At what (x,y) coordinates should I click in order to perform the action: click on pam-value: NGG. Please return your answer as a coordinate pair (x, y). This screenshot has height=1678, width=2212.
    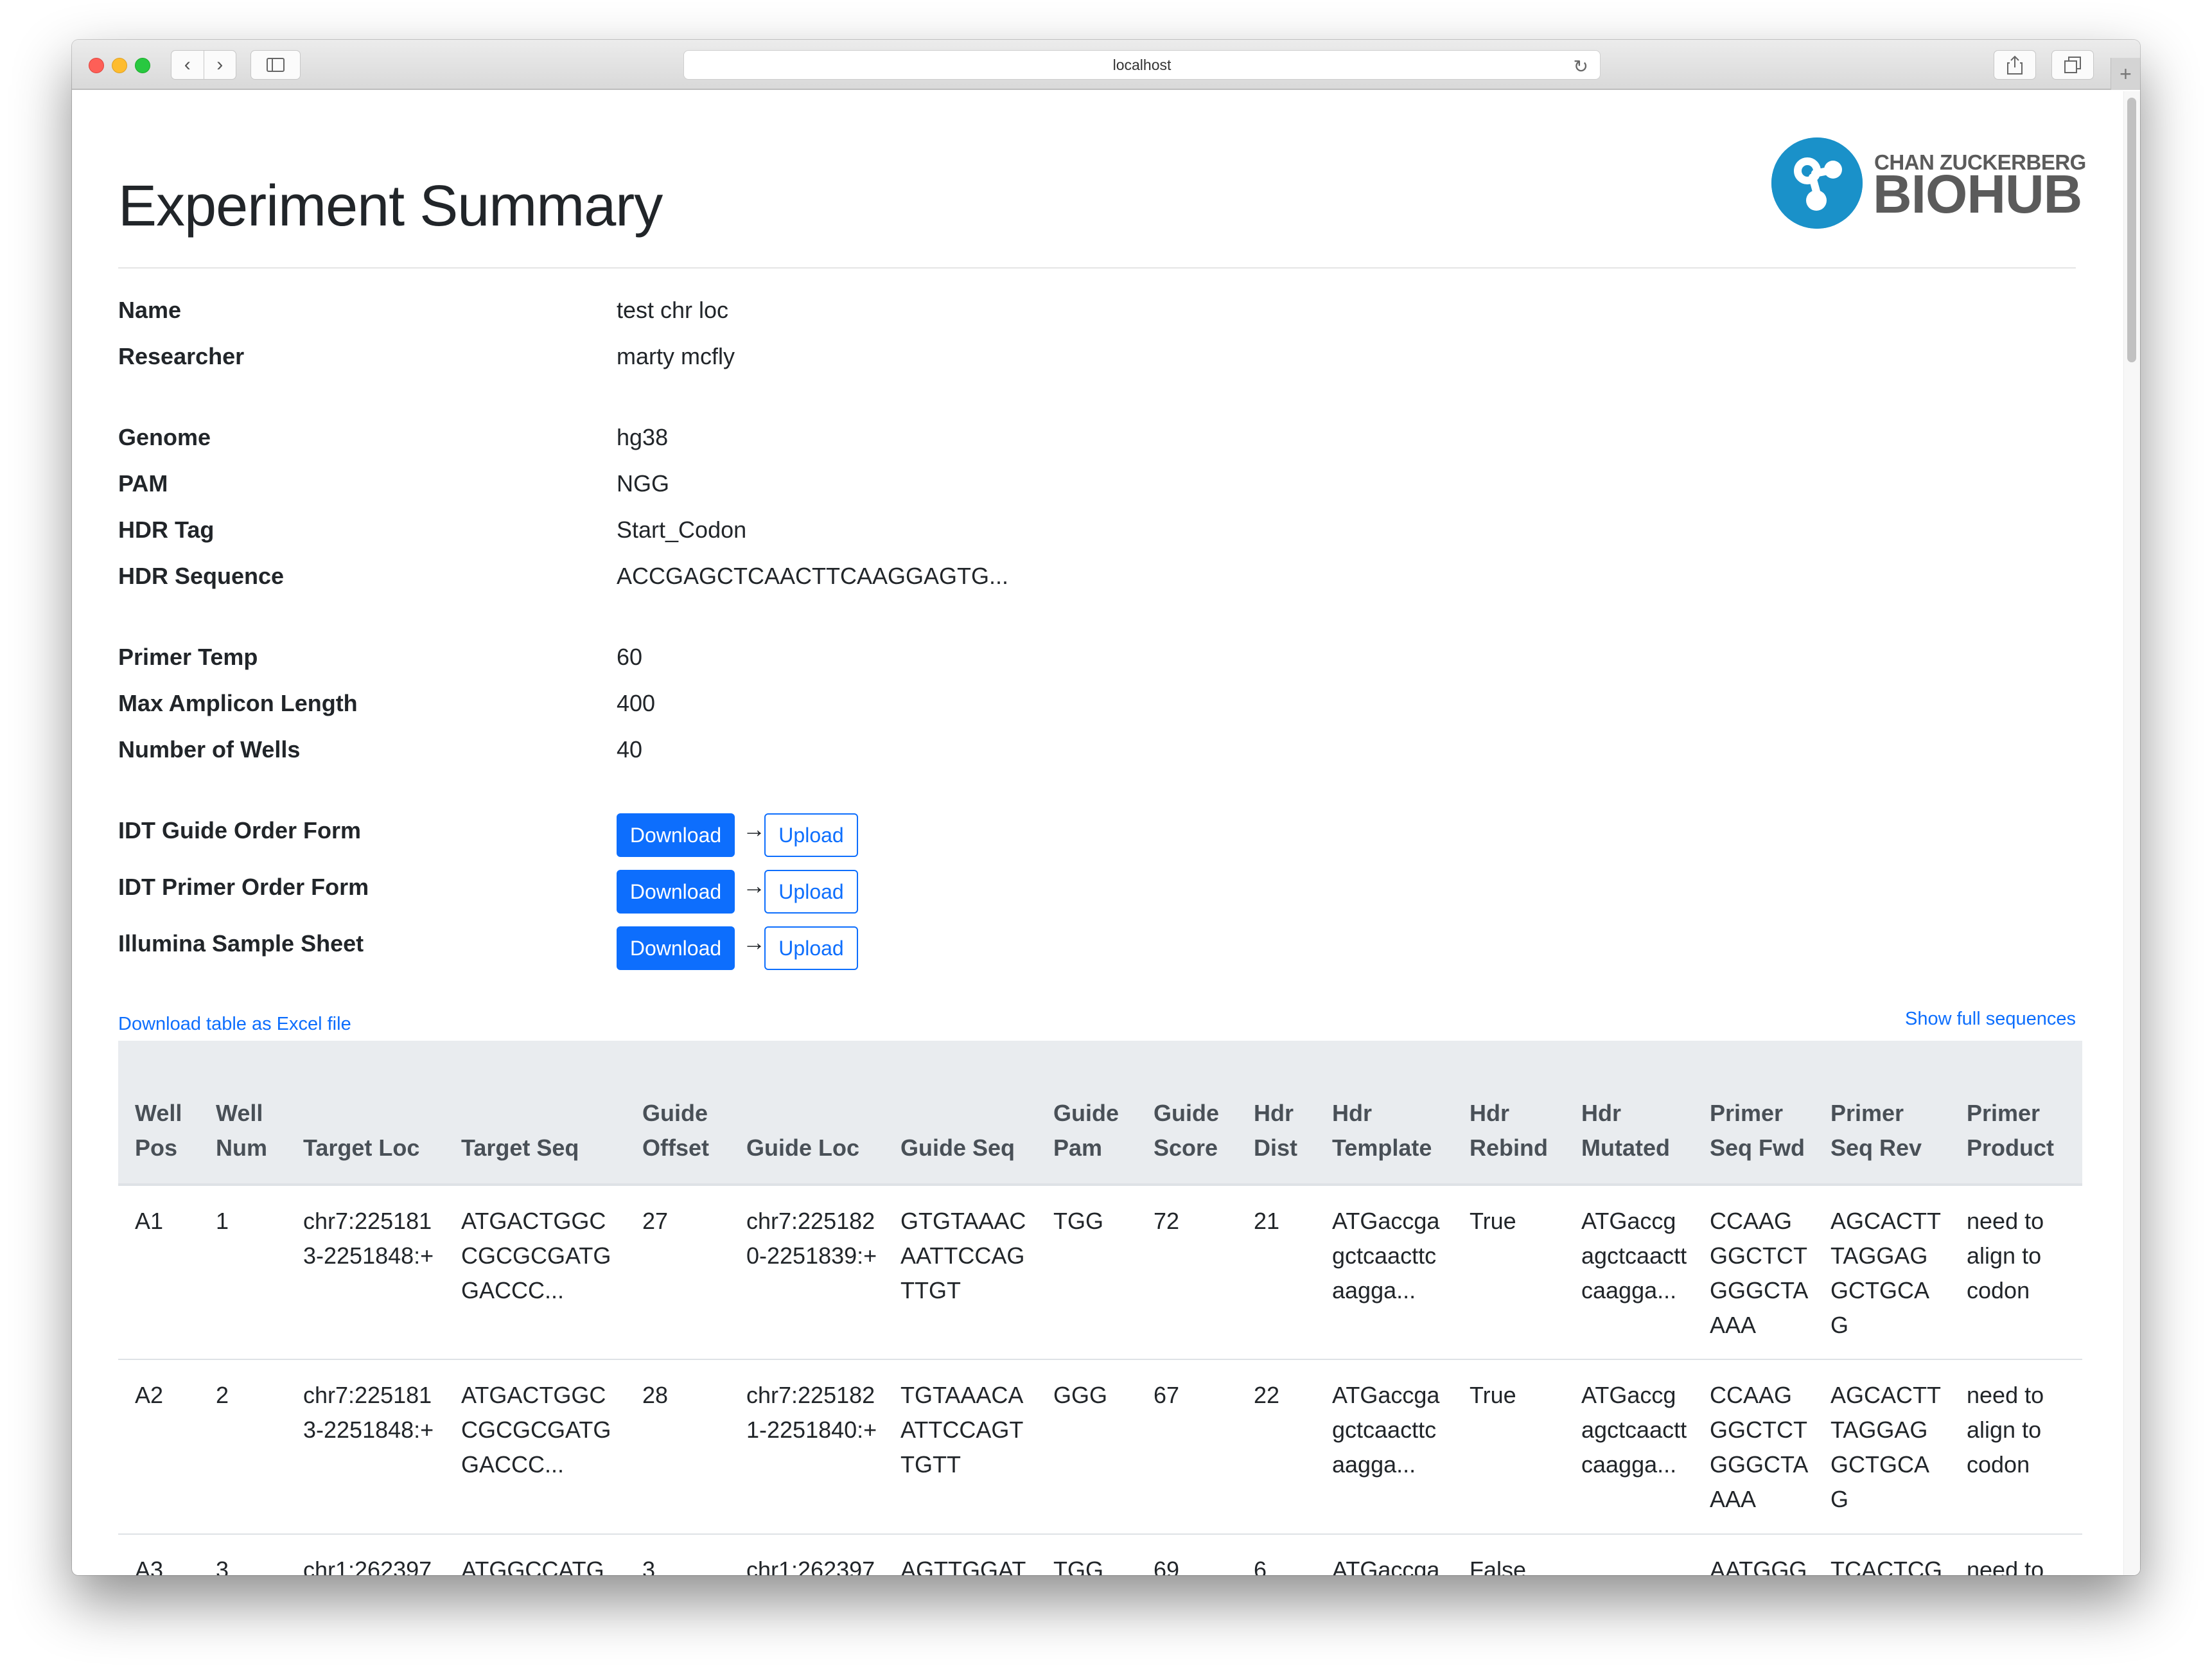
    Looking at the image, I should click on (644, 484).